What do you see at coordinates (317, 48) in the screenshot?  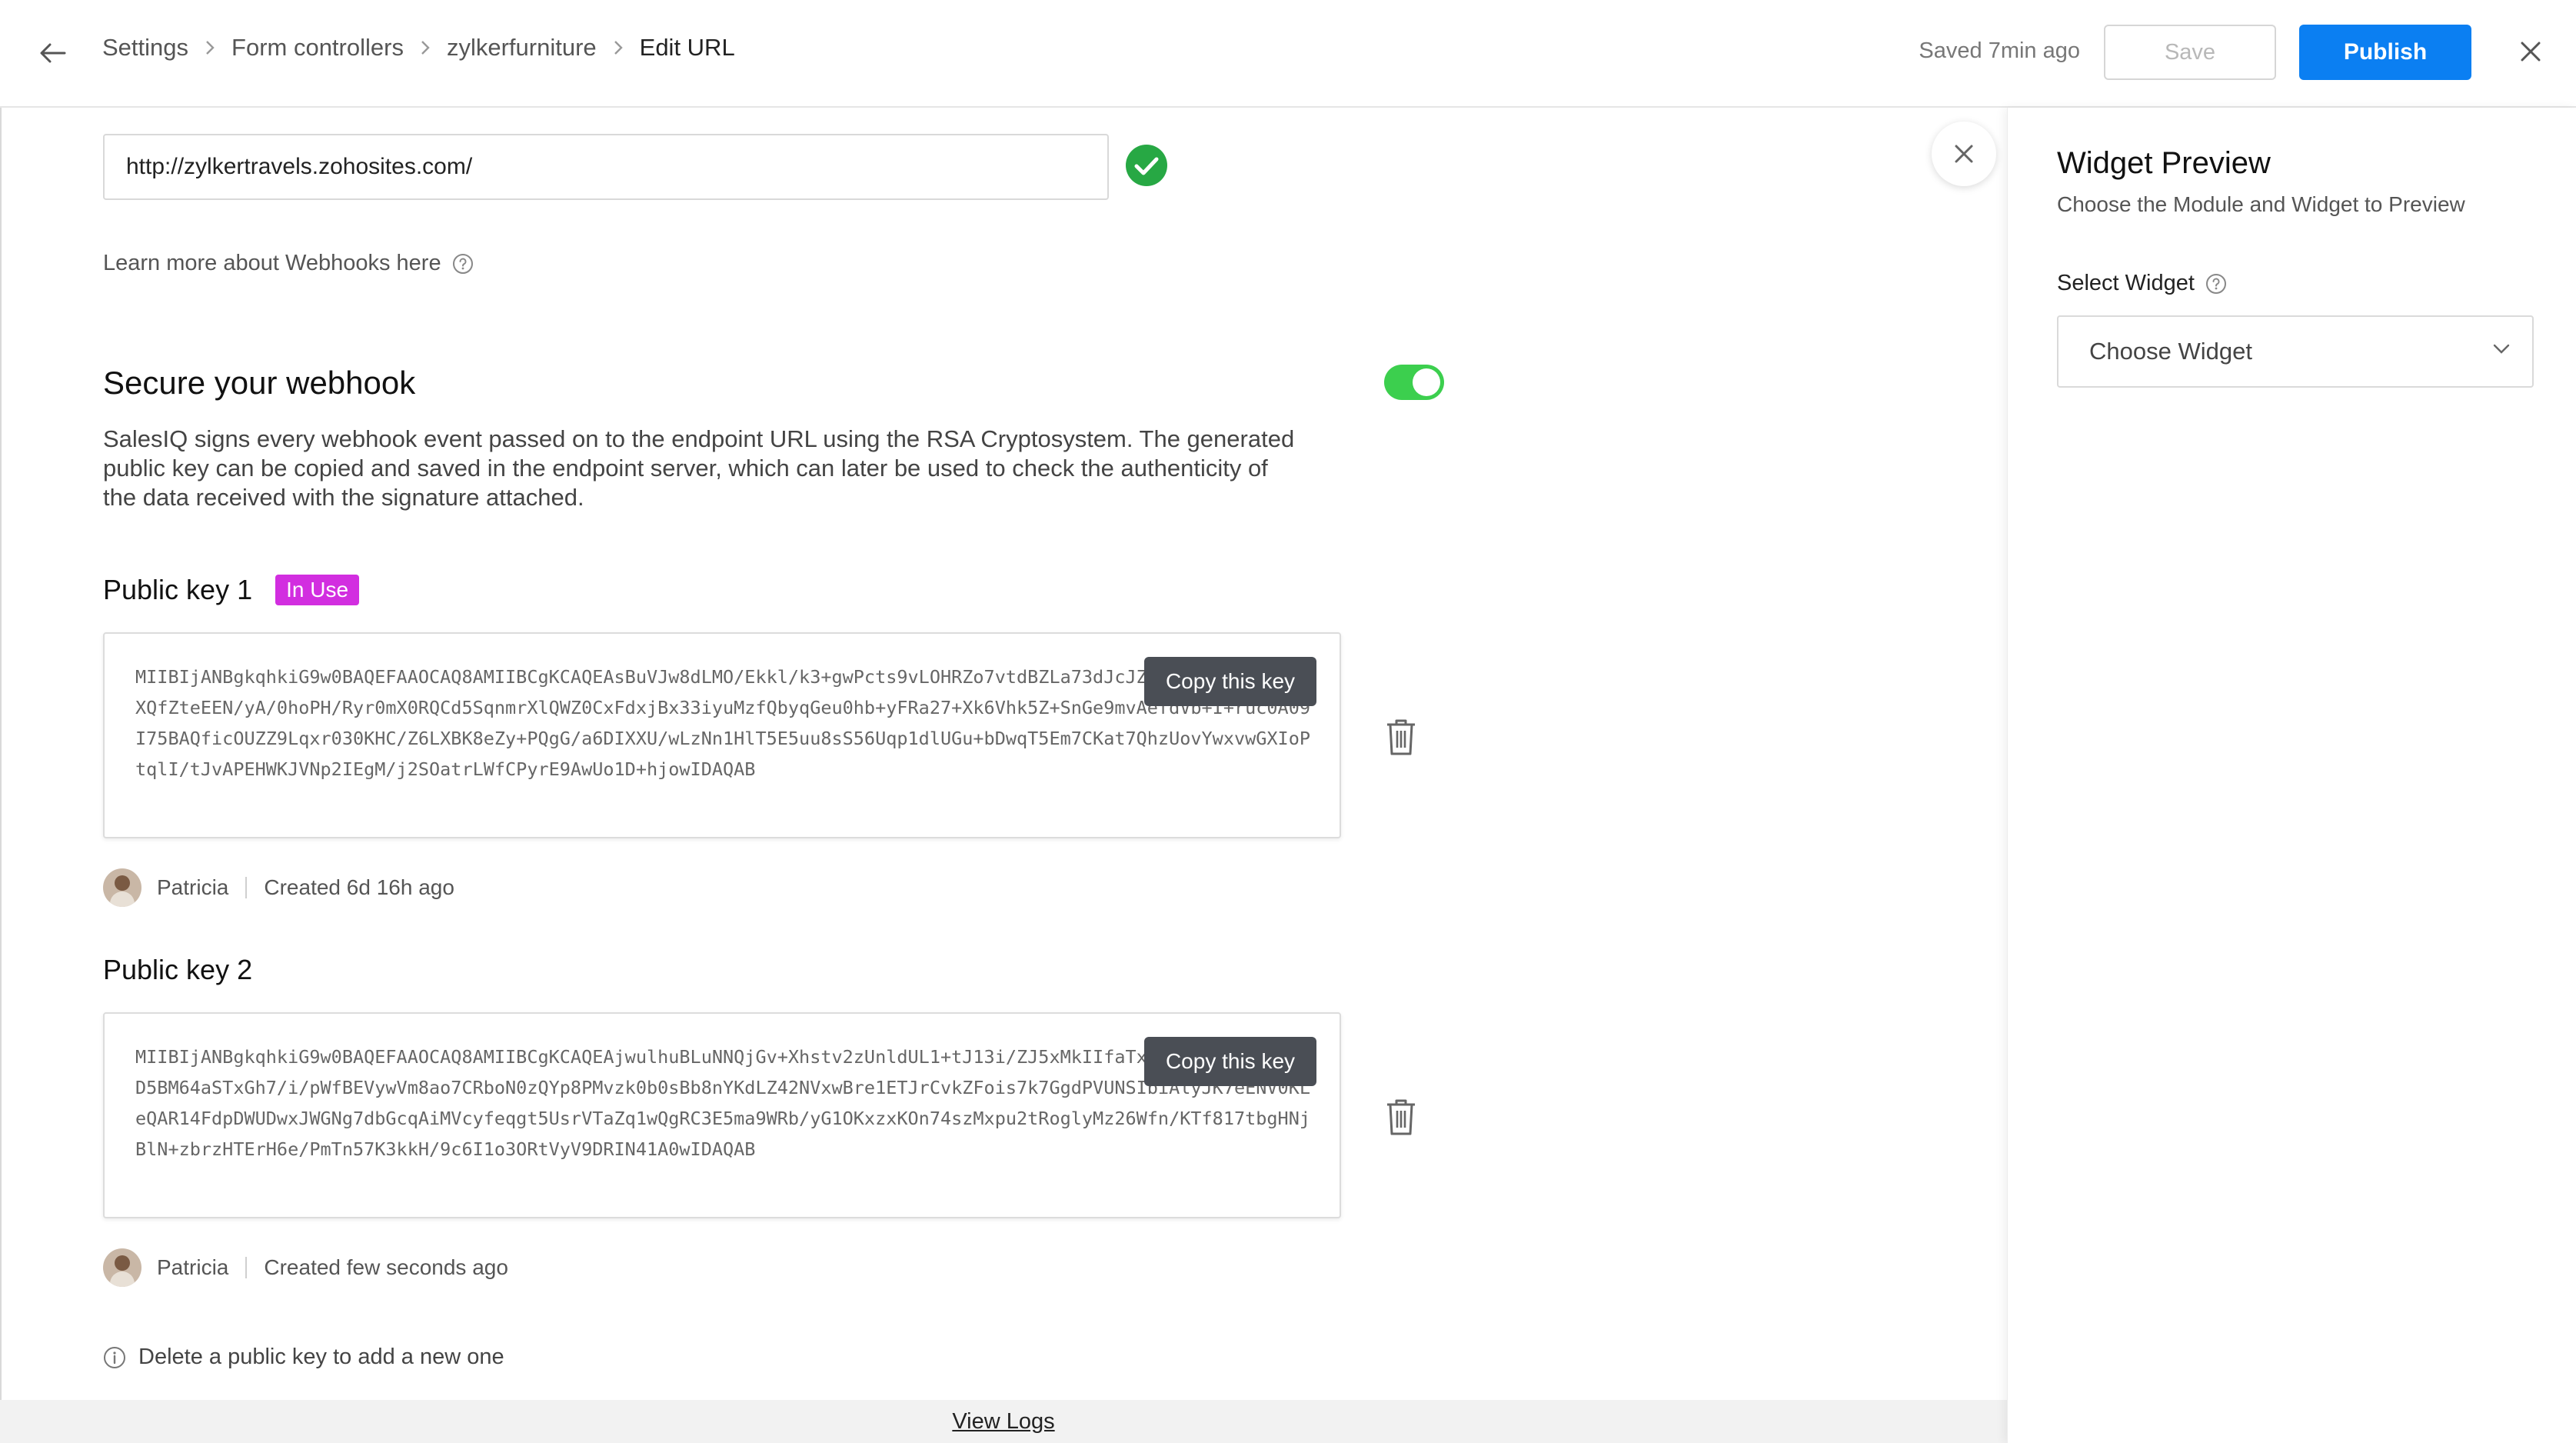 I see `breadcrumb-form-controllers: Form controllers` at bounding box center [317, 48].